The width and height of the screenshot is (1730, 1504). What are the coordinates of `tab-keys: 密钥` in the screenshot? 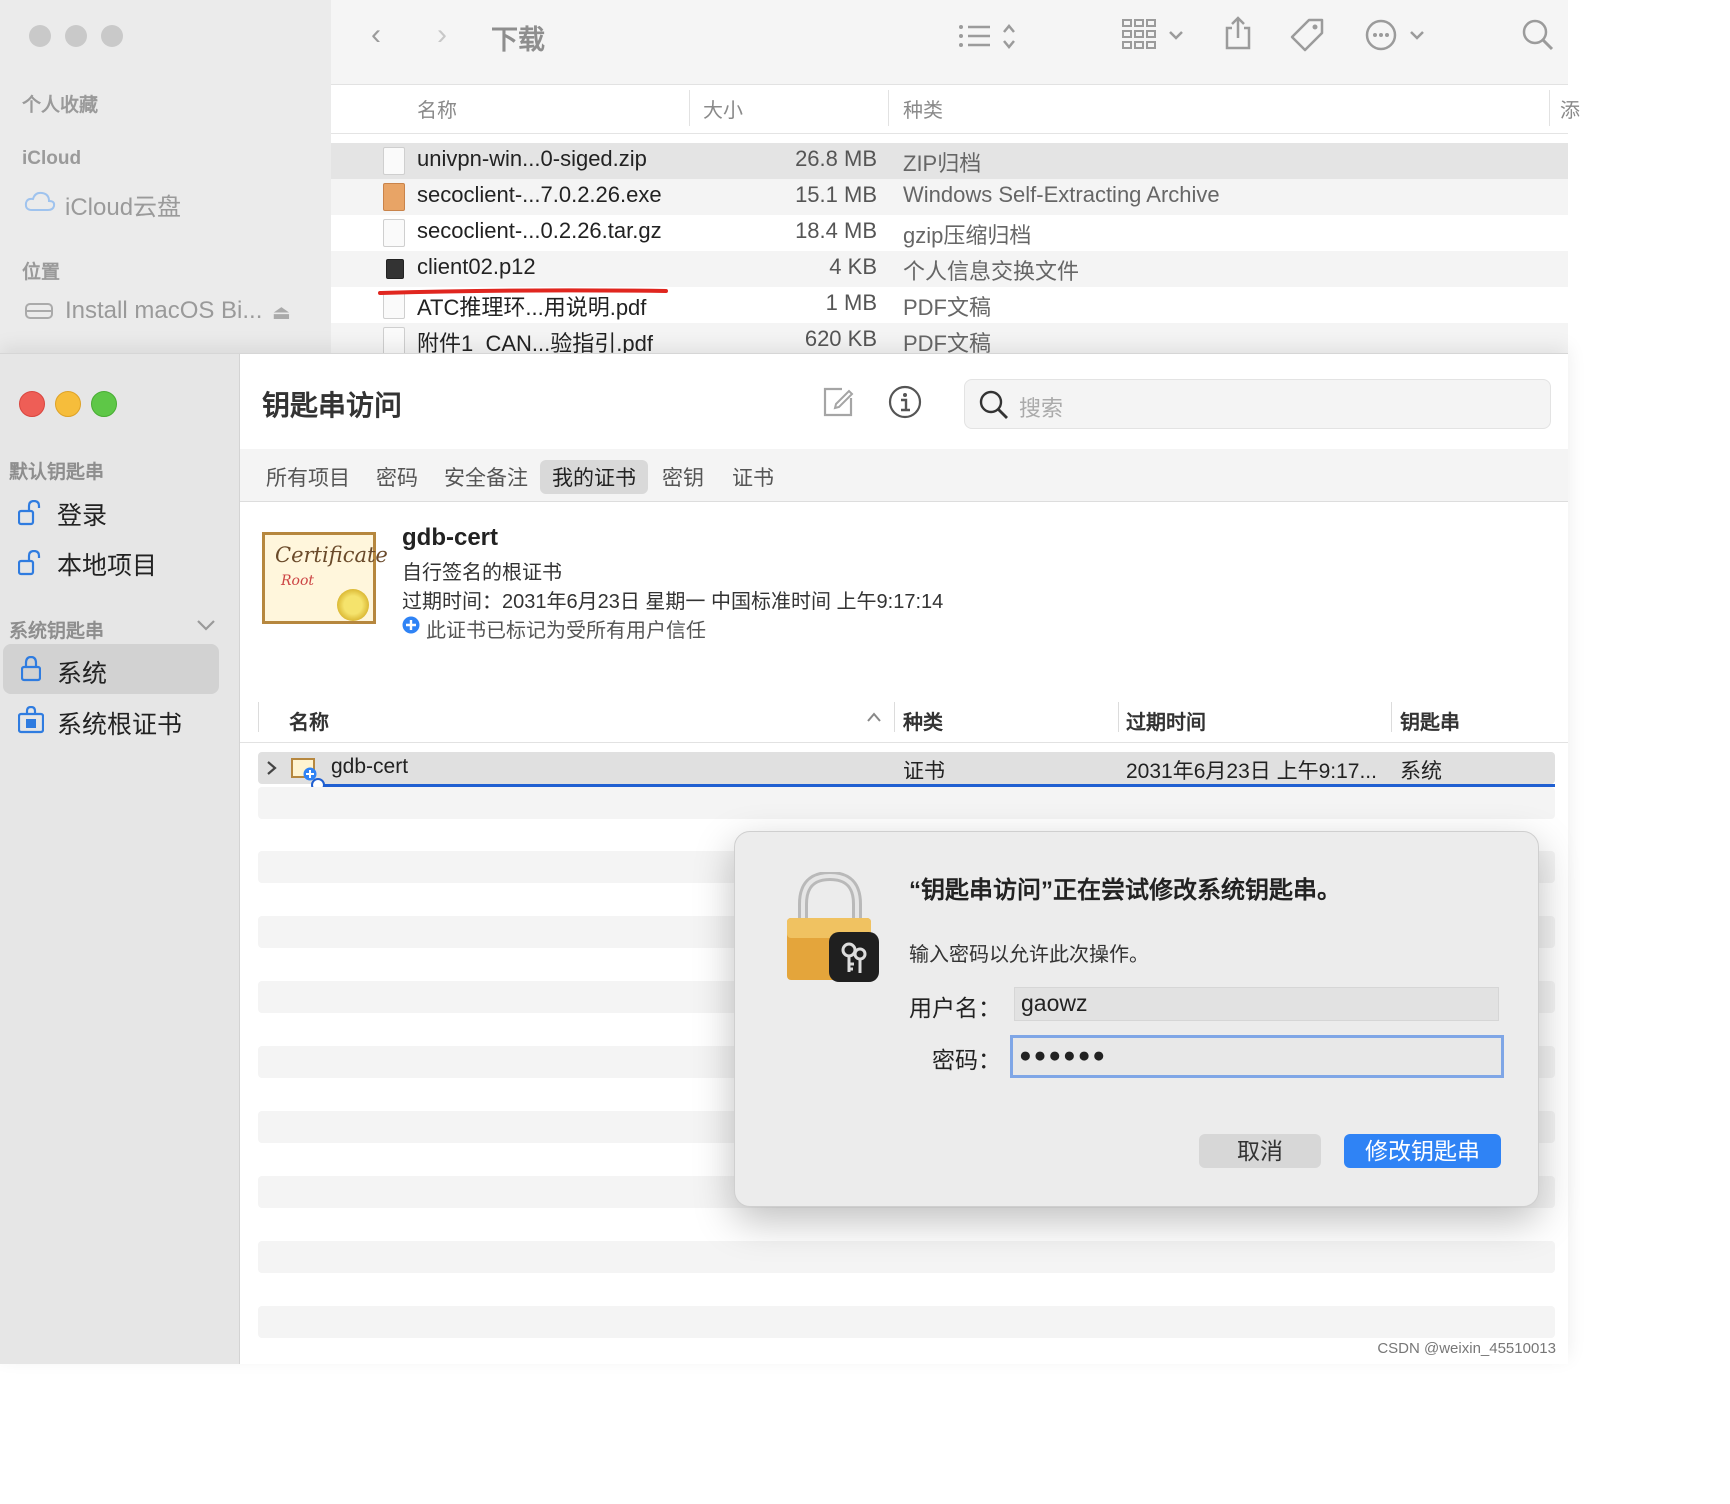 It's located at (683, 477).